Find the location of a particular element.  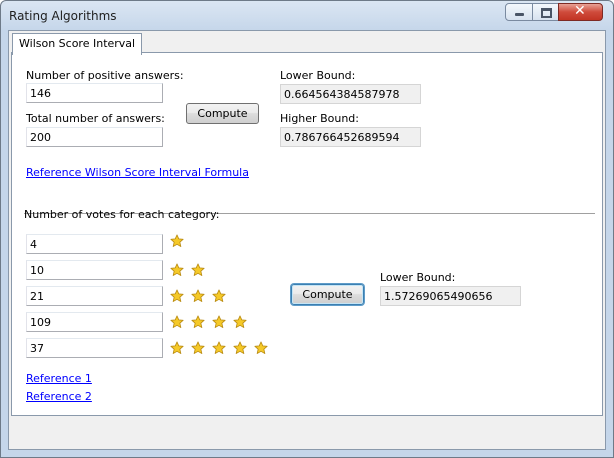

minimize-icon is located at coordinates (519, 14).